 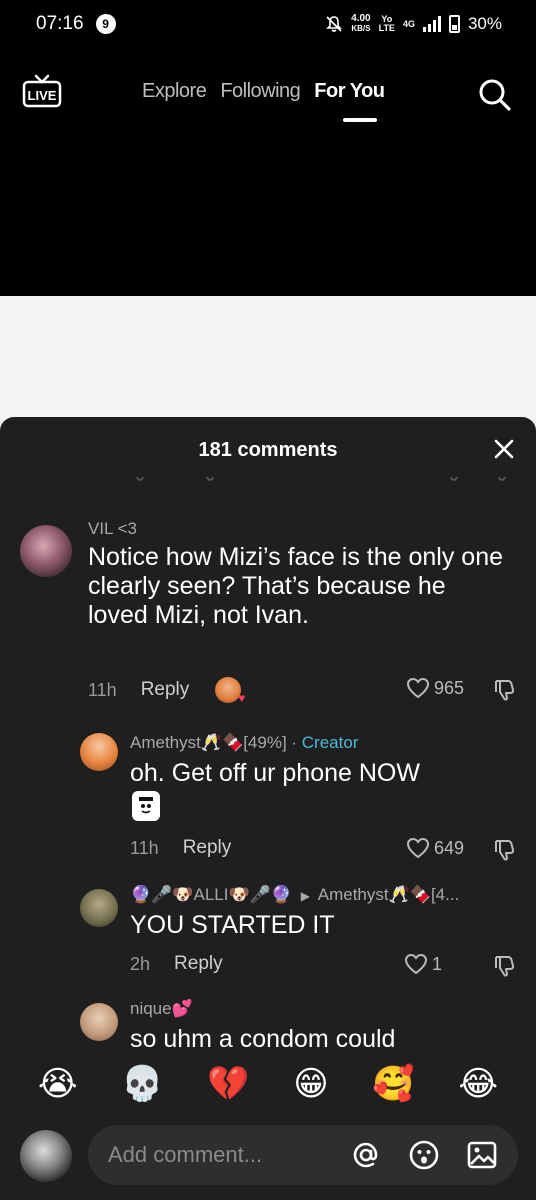 I want to click on battery-percent: 30%, so click(x=484, y=23).